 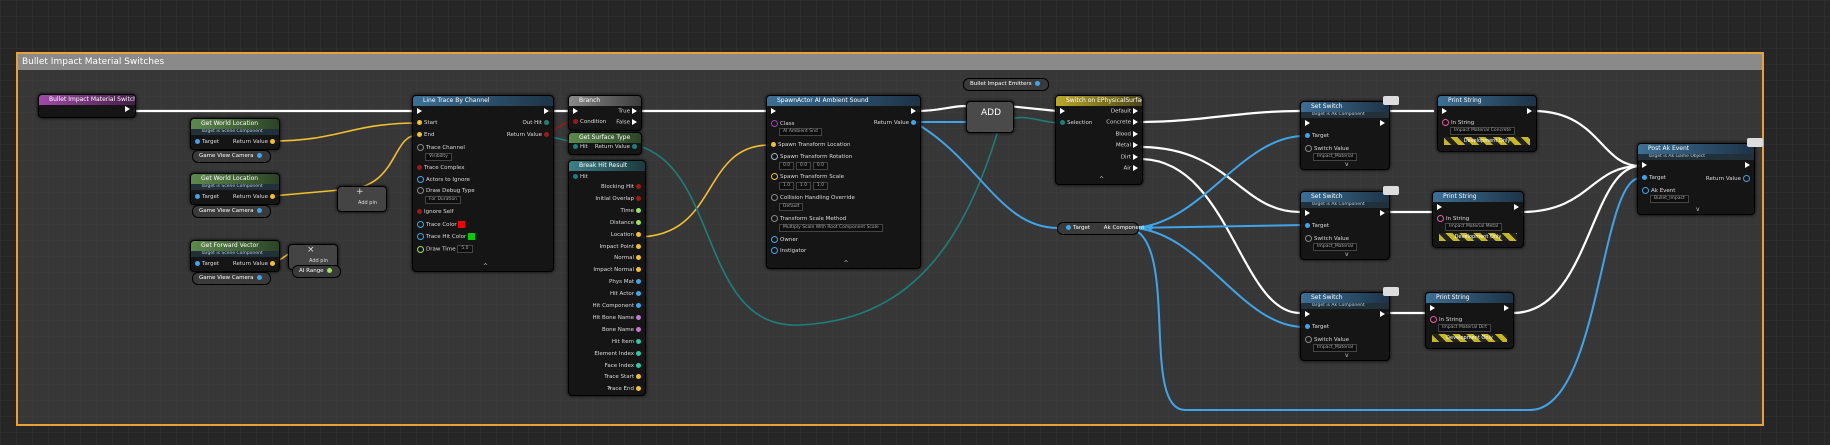 I want to click on bullet-impact-emitters-getter: Bullet Impact Emitters, so click(x=1006, y=84).